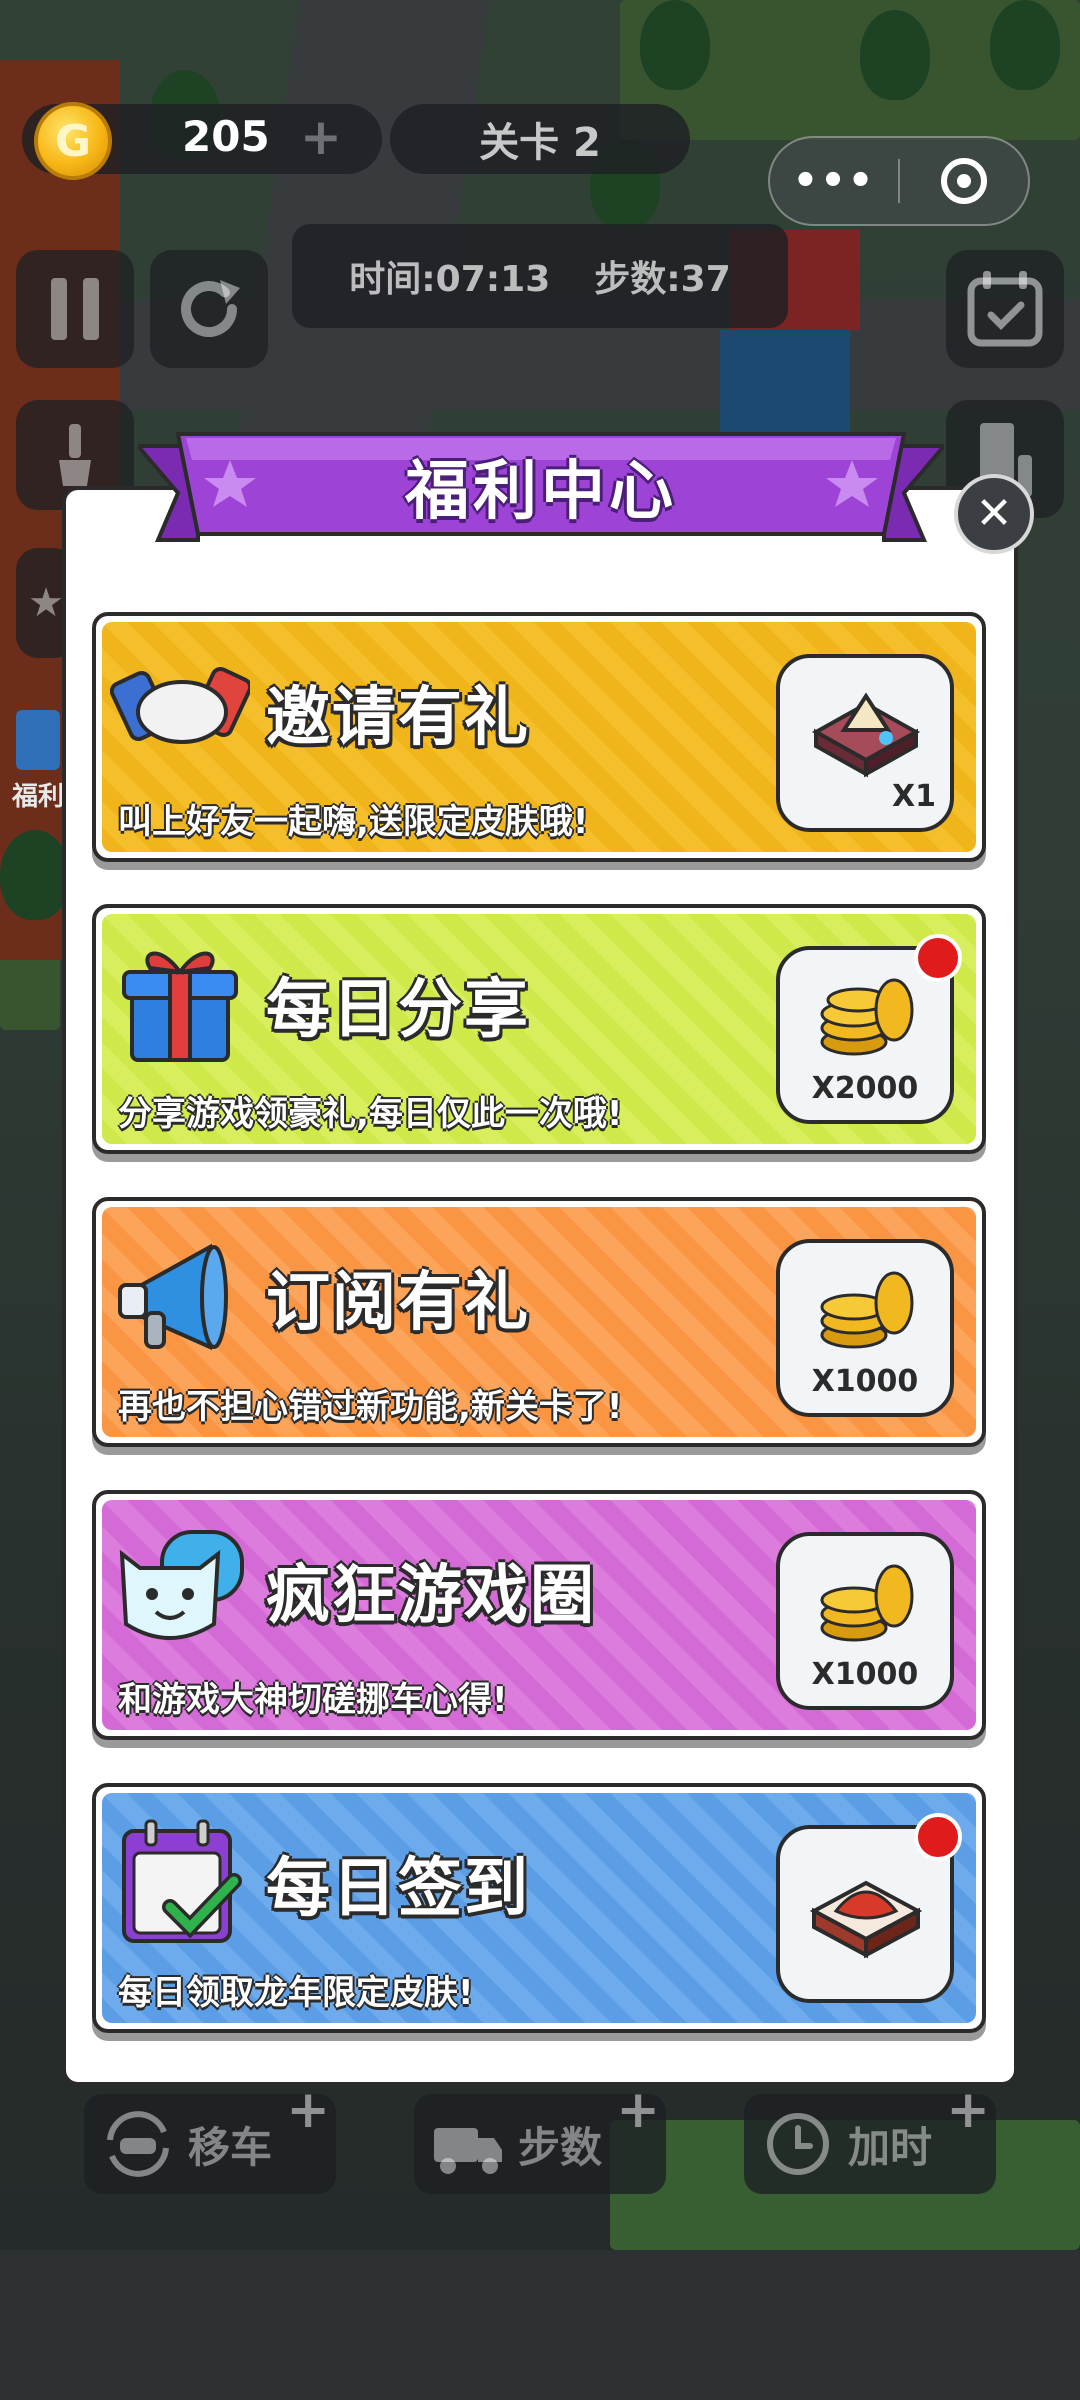 The height and width of the screenshot is (2400, 1080). Describe the element at coordinates (541, 492) in the screenshot. I see `dialog-title: 福利中心` at that location.